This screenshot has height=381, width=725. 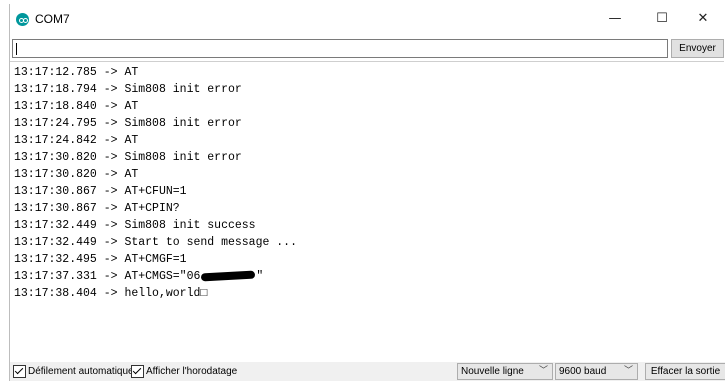 What do you see at coordinates (662, 19) in the screenshot?
I see `maximize-button: ☐` at bounding box center [662, 19].